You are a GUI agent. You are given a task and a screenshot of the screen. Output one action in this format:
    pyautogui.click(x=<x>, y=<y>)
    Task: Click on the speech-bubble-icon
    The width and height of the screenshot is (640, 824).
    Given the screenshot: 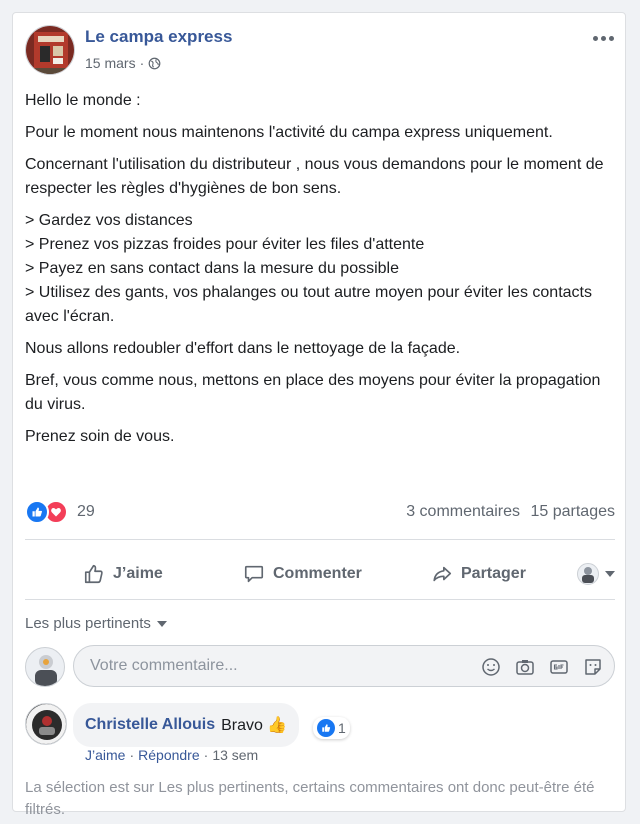 What is the action you would take?
    pyautogui.click(x=254, y=574)
    